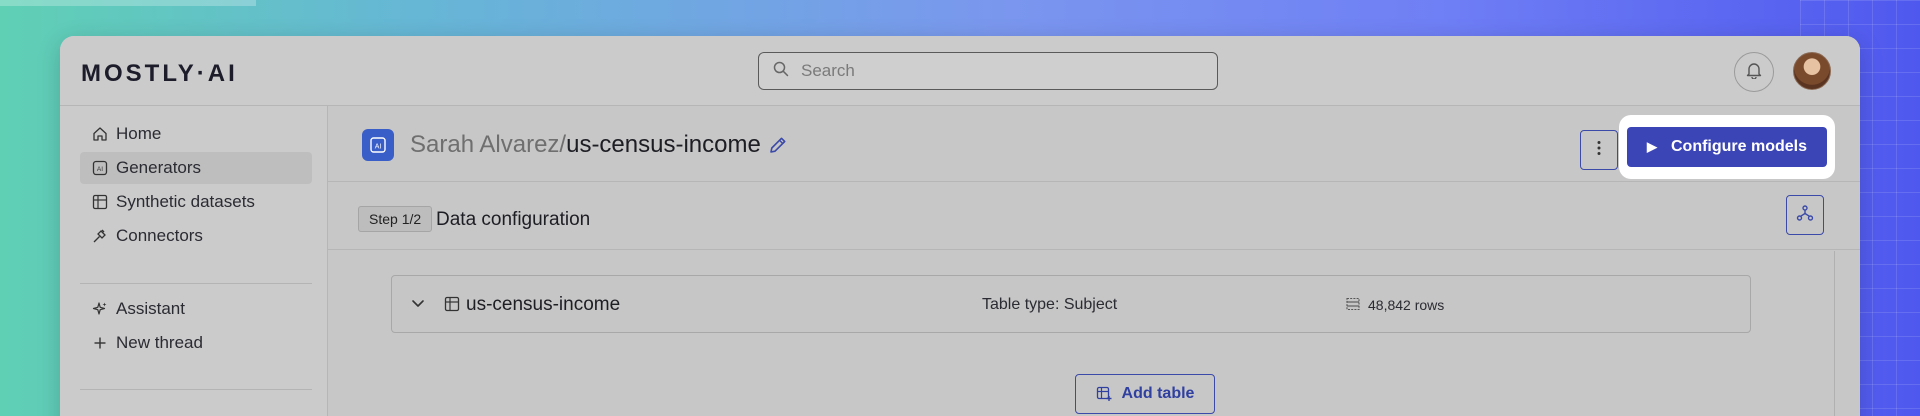  What do you see at coordinates (1406, 305) in the screenshot?
I see `row-count: 48,842 rows` at bounding box center [1406, 305].